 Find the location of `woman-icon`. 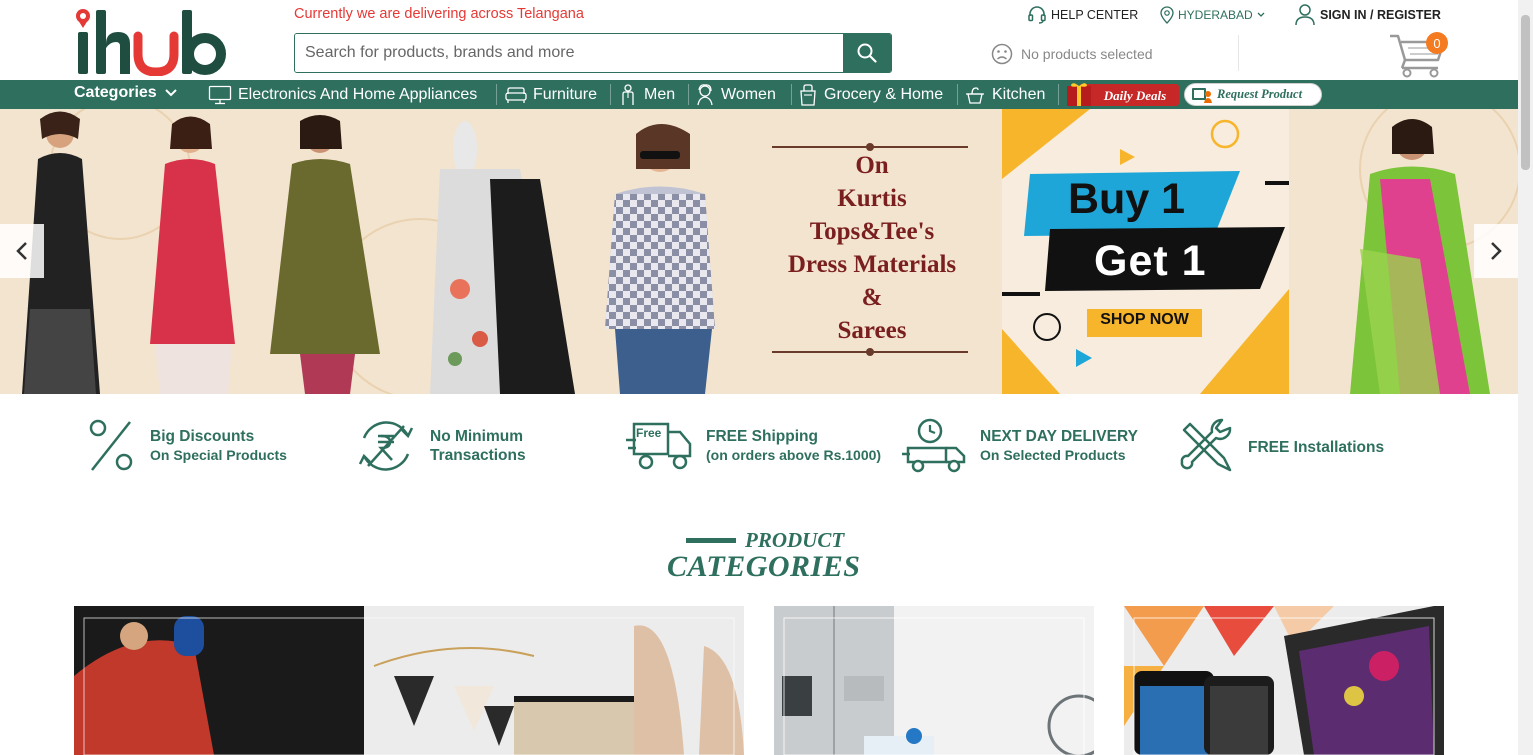

woman-icon is located at coordinates (705, 94).